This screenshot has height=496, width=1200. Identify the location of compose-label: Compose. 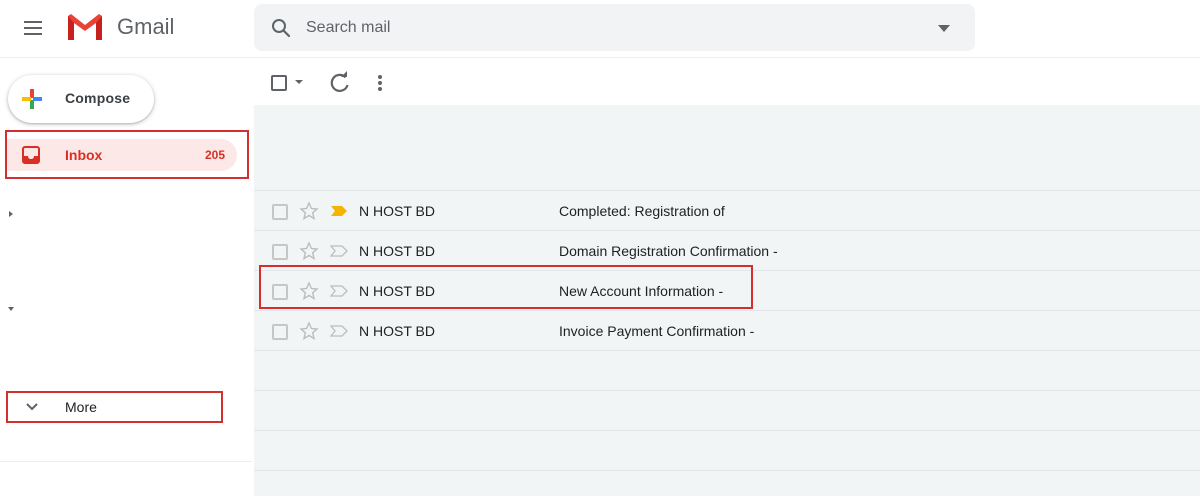
(98, 98).